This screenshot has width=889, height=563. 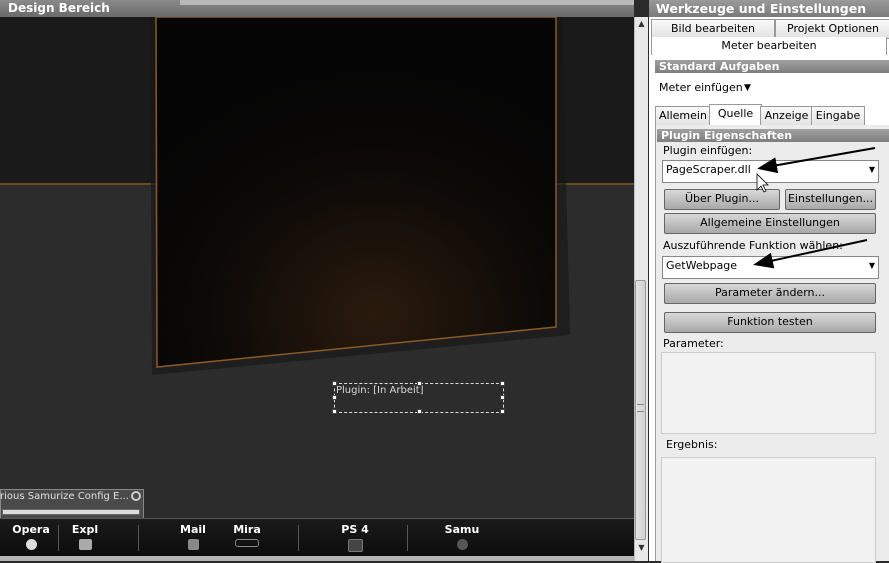 I want to click on taskbar-item-samu: Samu, so click(x=462, y=536).